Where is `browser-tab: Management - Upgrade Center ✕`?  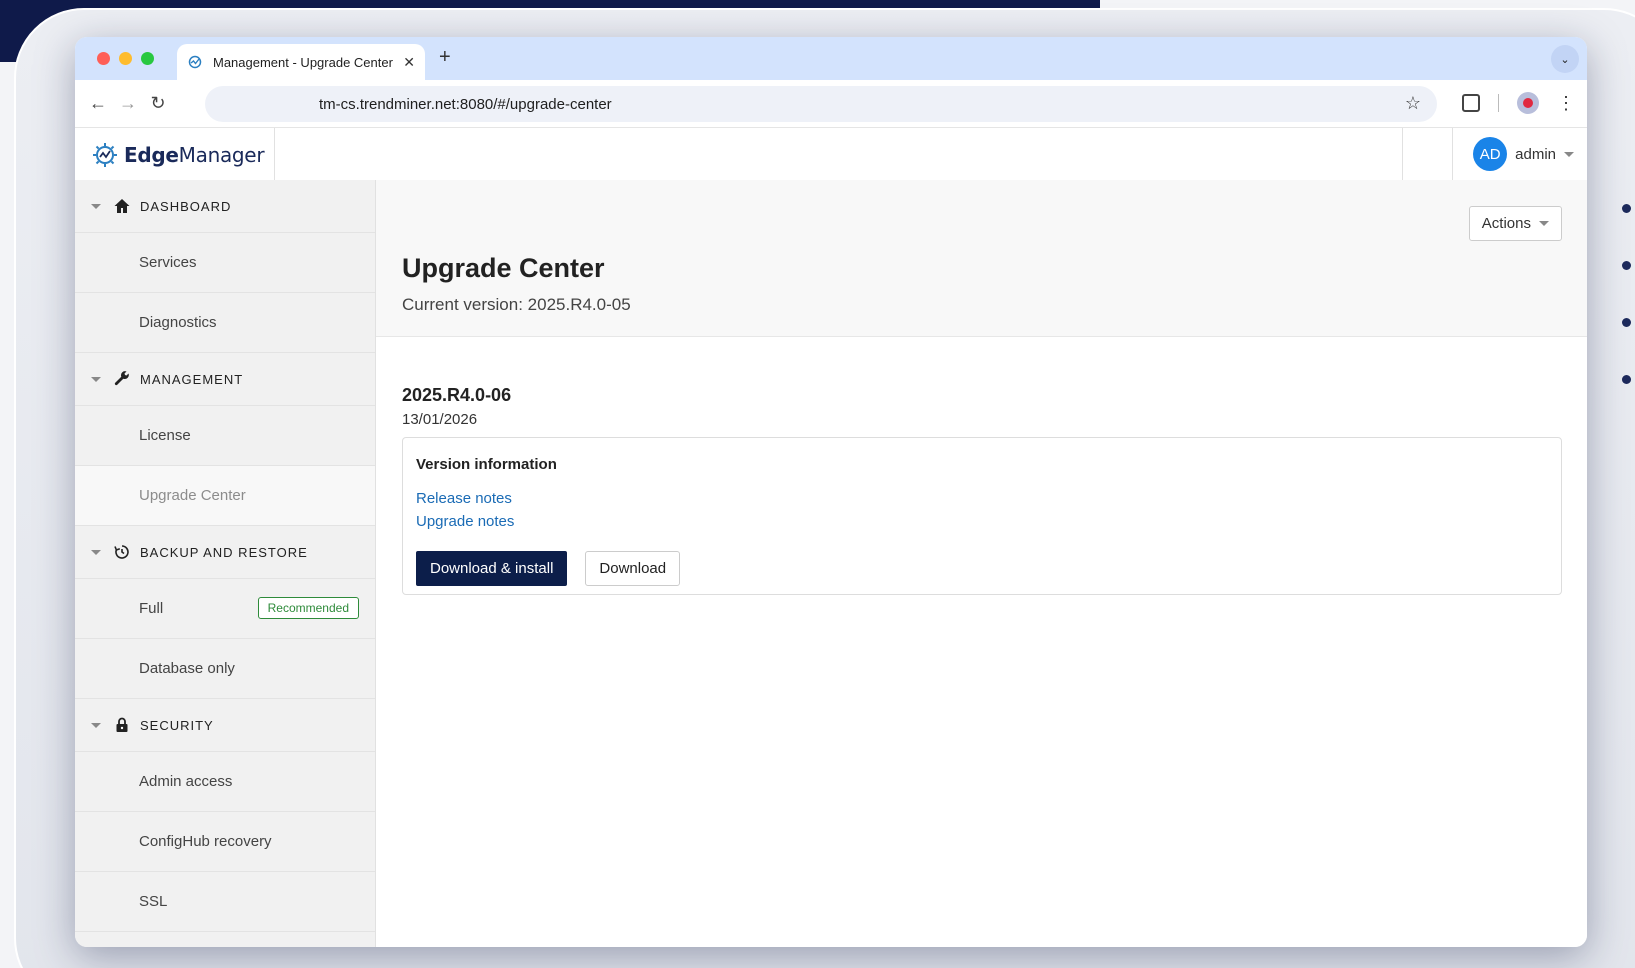 browser-tab: Management - Upgrade Center ✕ is located at coordinates (301, 62).